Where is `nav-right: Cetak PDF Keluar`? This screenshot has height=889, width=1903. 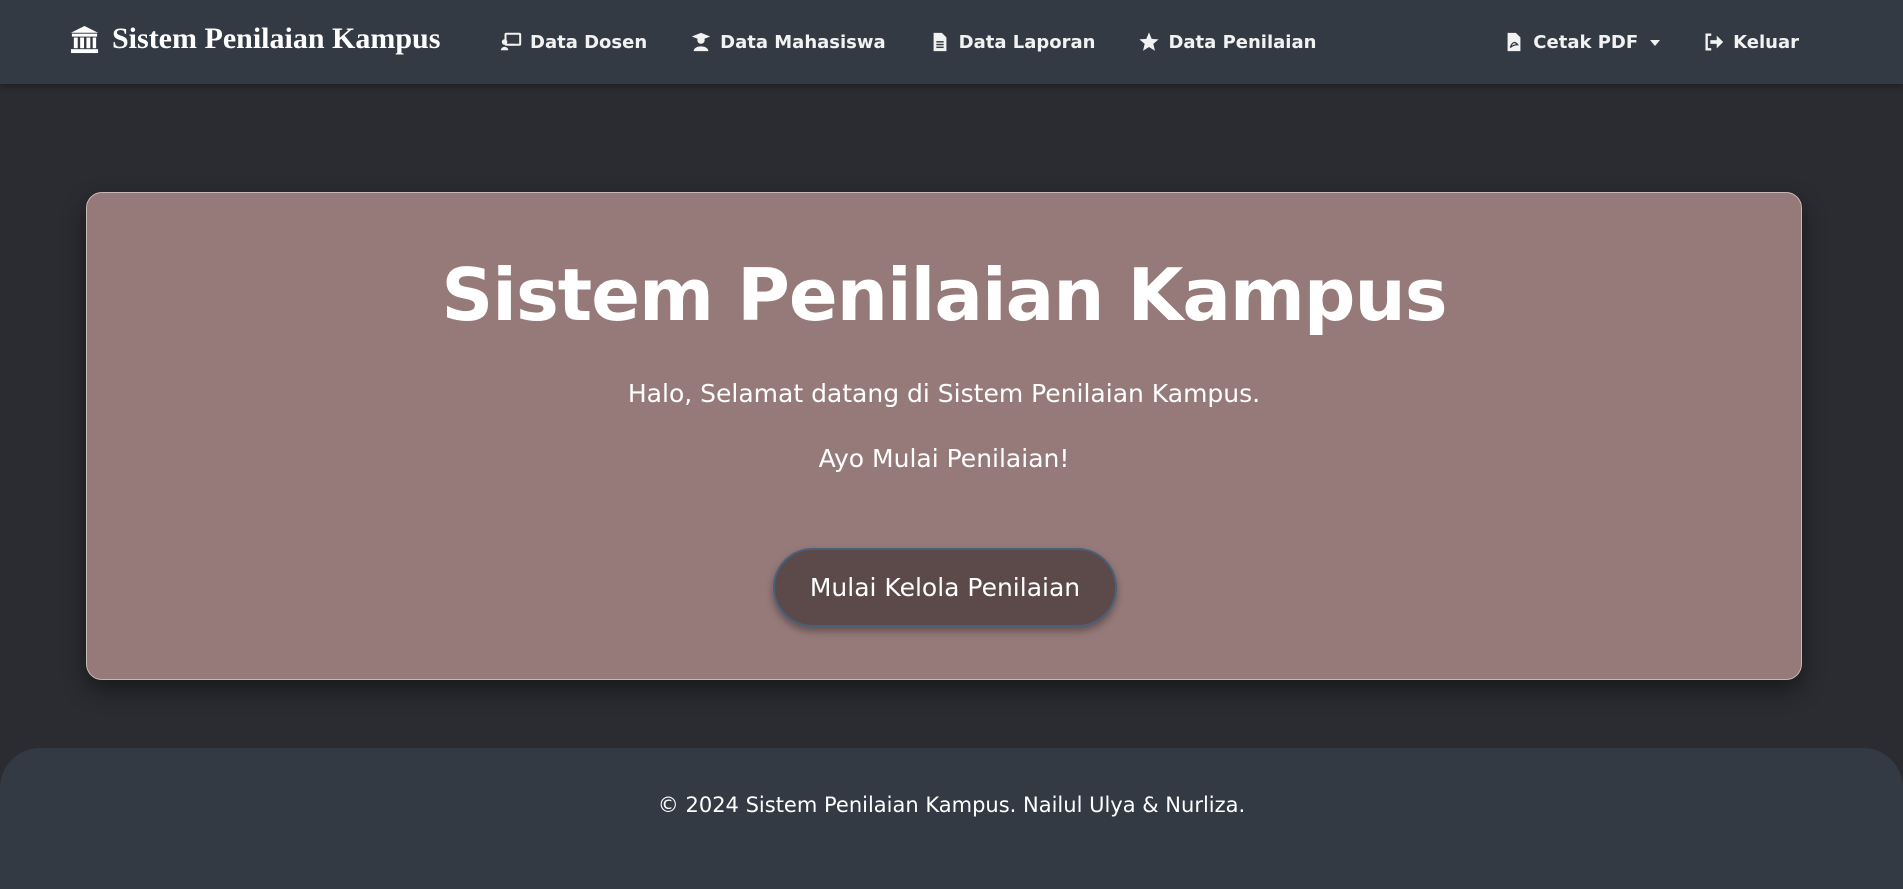 nav-right: Cetak PDF Keluar is located at coordinates (1651, 42).